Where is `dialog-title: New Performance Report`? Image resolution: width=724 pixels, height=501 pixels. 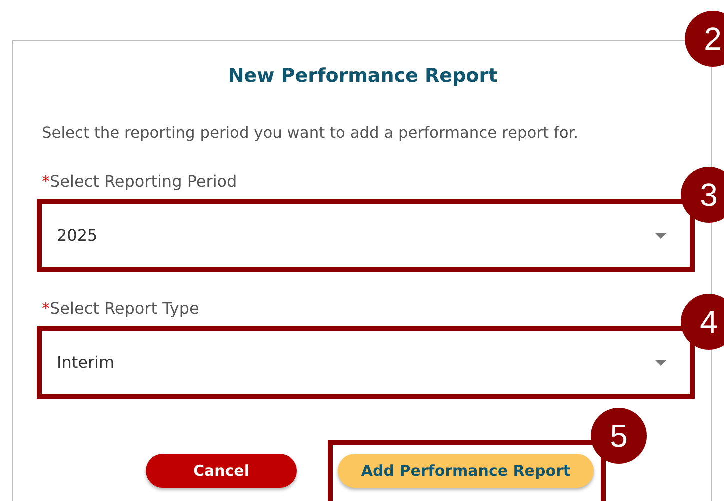
dialog-title: New Performance Report is located at coordinates (363, 76).